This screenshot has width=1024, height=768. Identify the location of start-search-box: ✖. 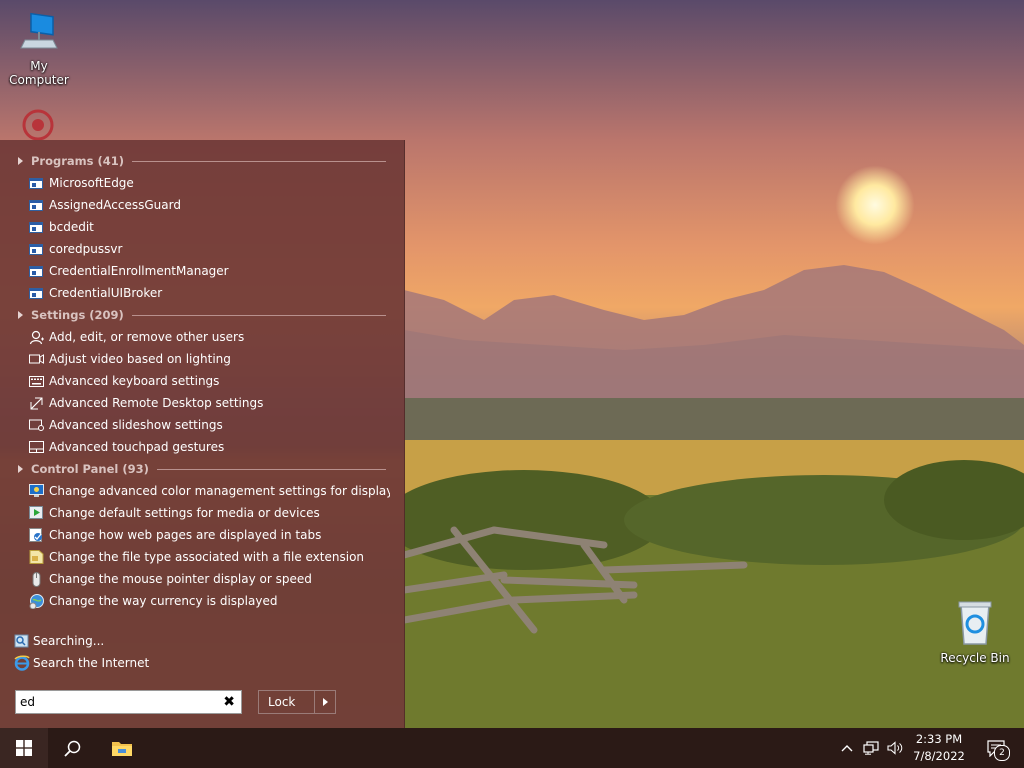
(128, 702).